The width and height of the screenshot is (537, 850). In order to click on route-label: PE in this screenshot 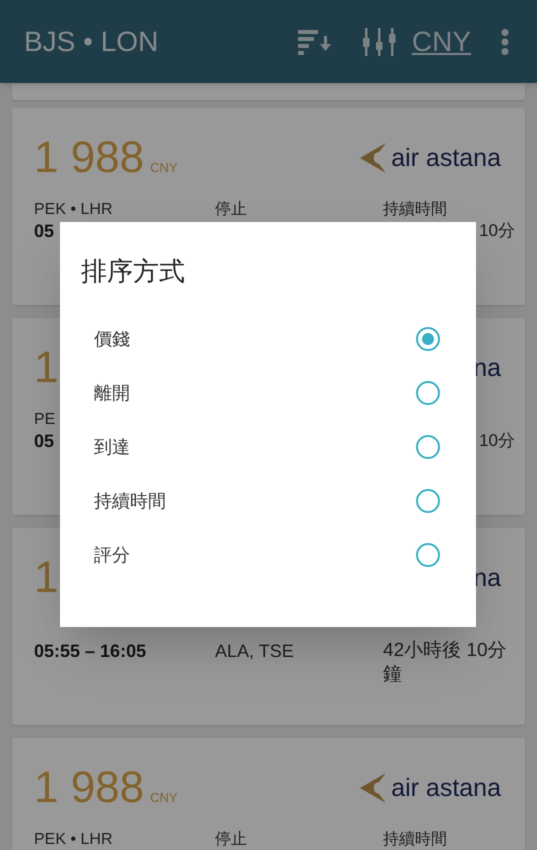, I will do `click(45, 419)`.